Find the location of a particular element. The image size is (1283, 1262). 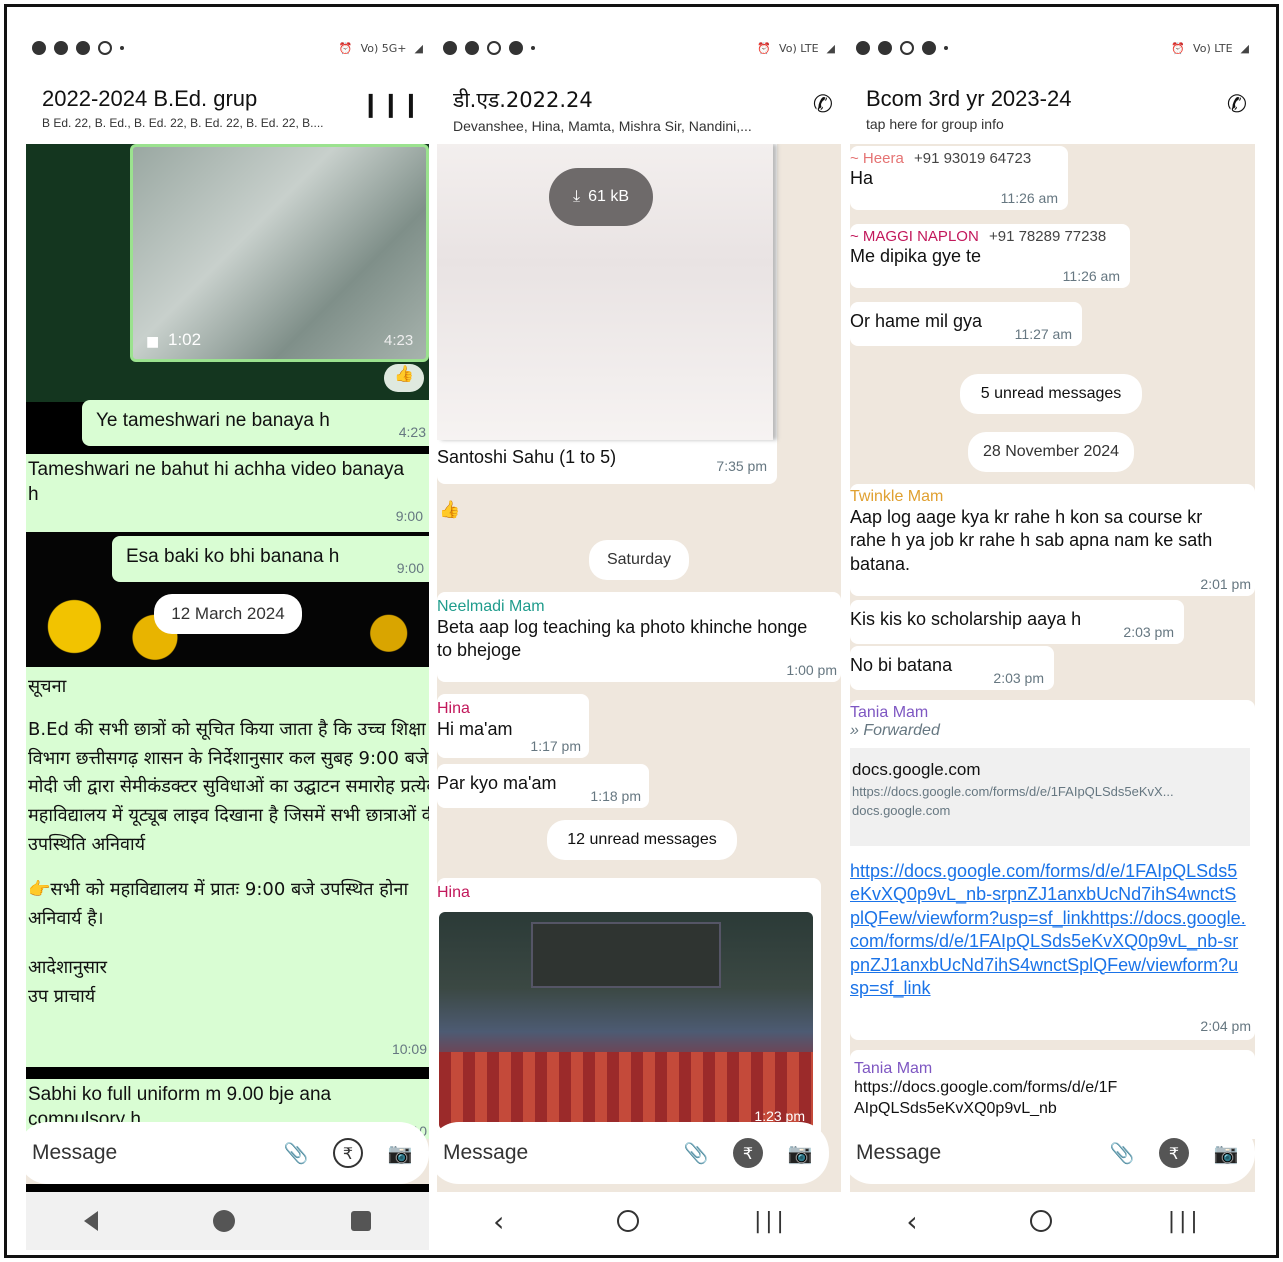

outgoing-message: Ye tameshwari ne banaya h 4:23 is located at coordinates (255, 423).